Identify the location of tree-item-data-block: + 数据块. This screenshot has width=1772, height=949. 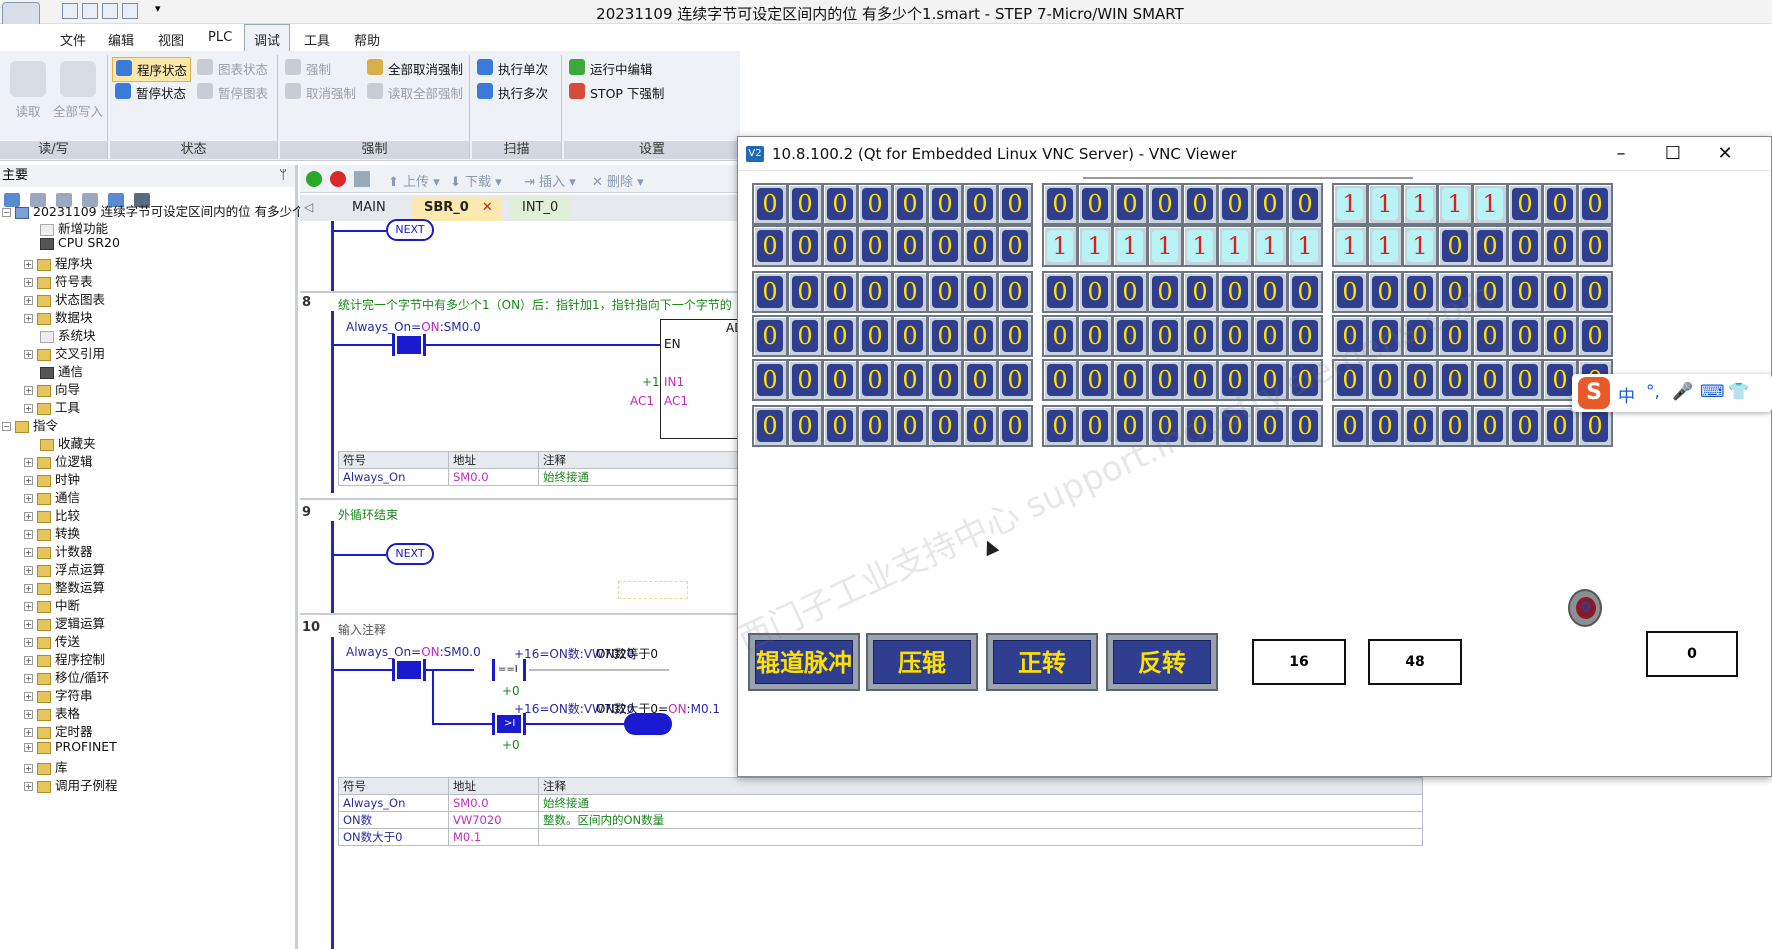
(58, 316).